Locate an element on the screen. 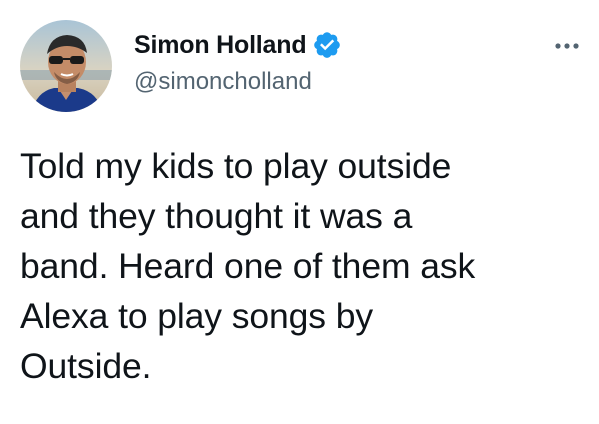 This screenshot has width=599, height=424. author-handle: @simoncholland is located at coordinates (238, 82).